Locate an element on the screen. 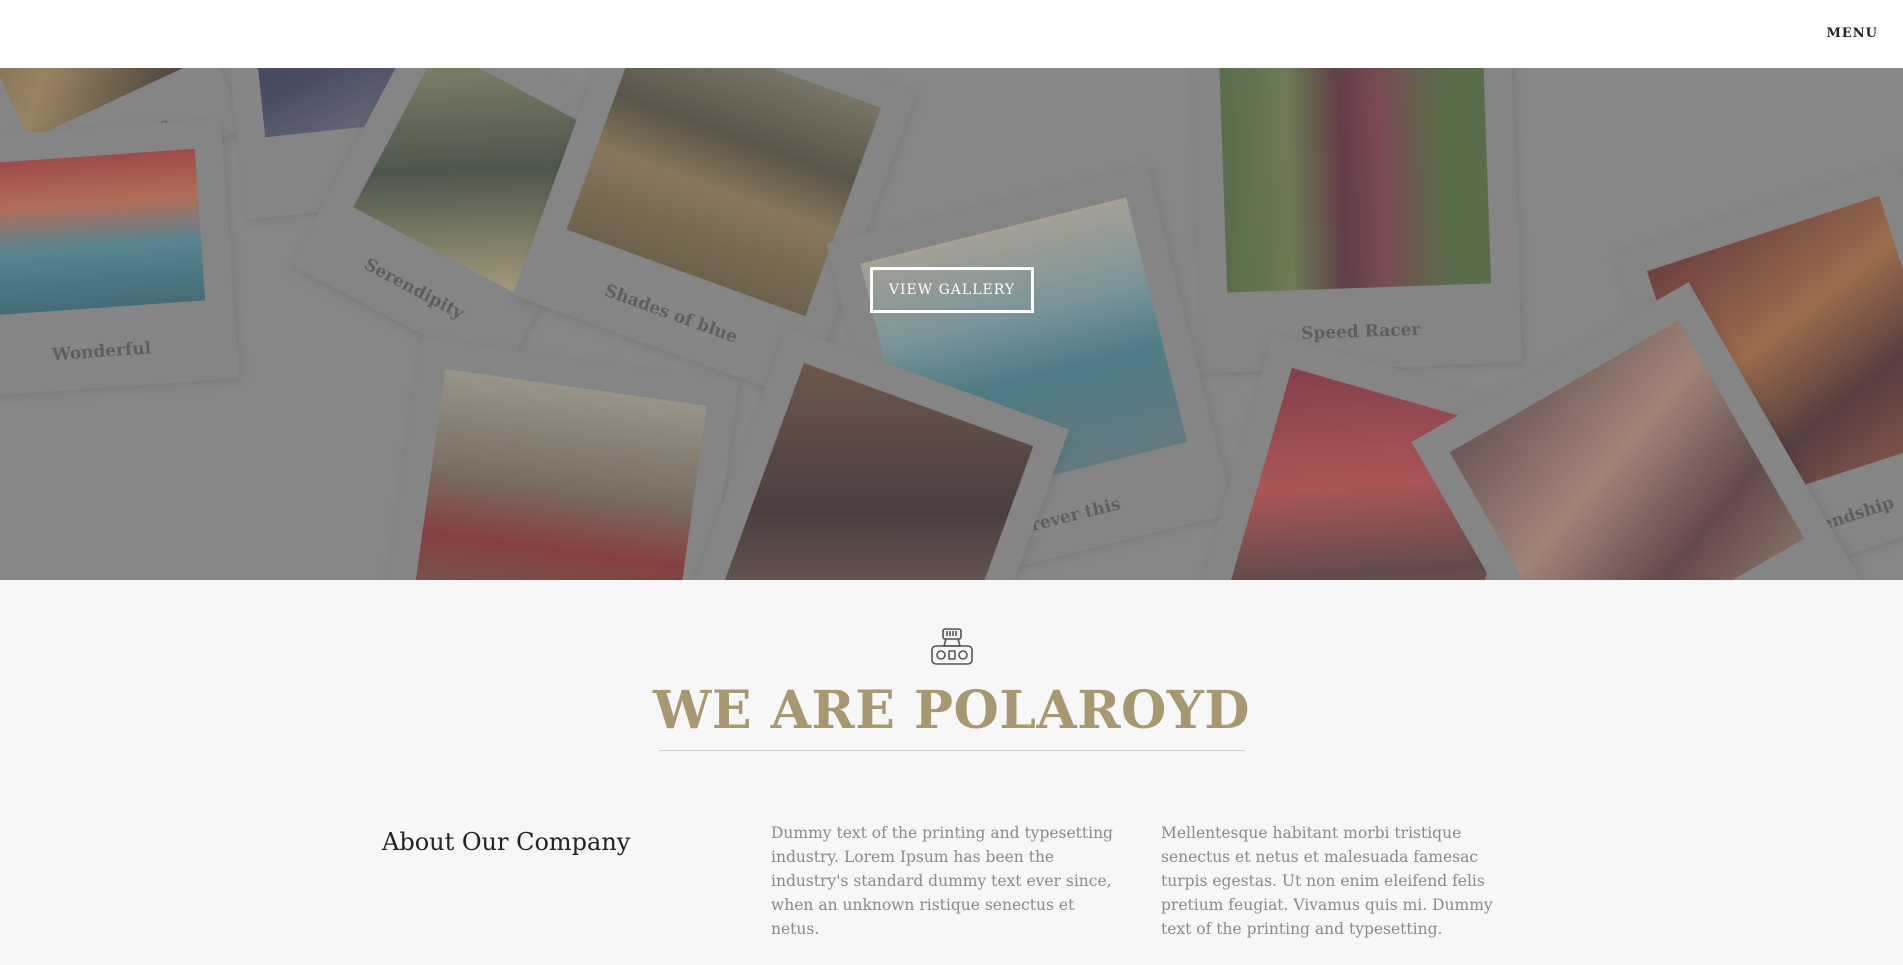 This screenshot has height=965, width=1903. menu-button: MENU is located at coordinates (1852, 33).